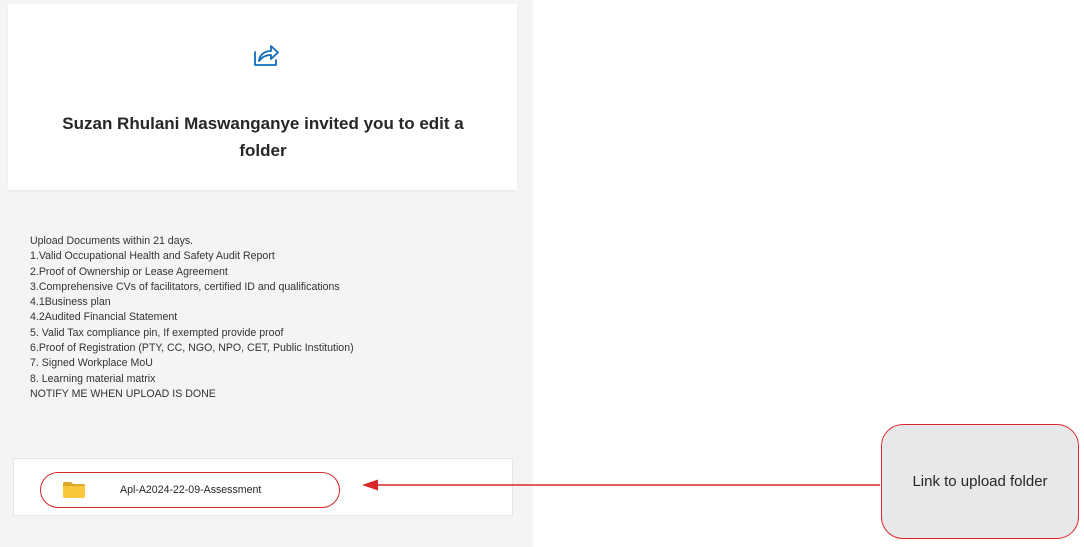  I want to click on message-line: 8. Learning material matrix, so click(93, 378).